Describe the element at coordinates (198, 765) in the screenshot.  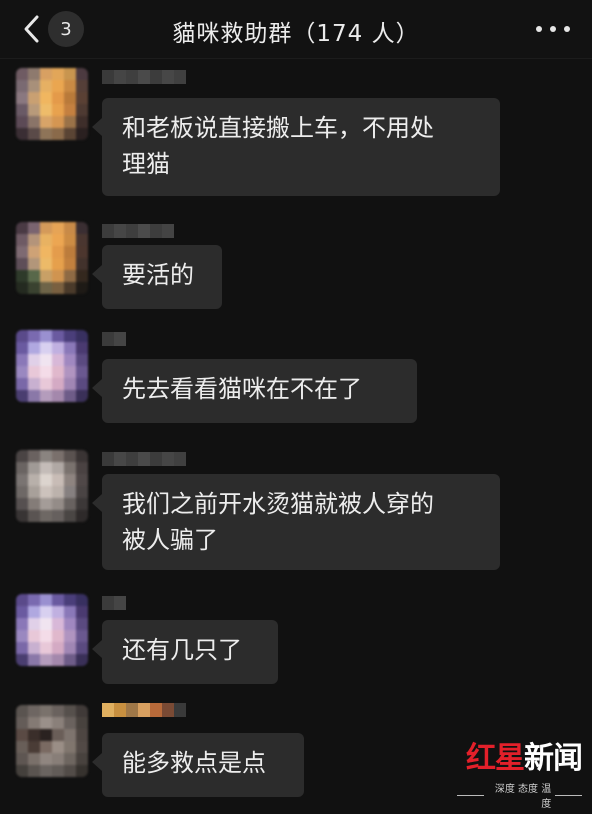
I see `message-bubble: 能多救点是点` at that location.